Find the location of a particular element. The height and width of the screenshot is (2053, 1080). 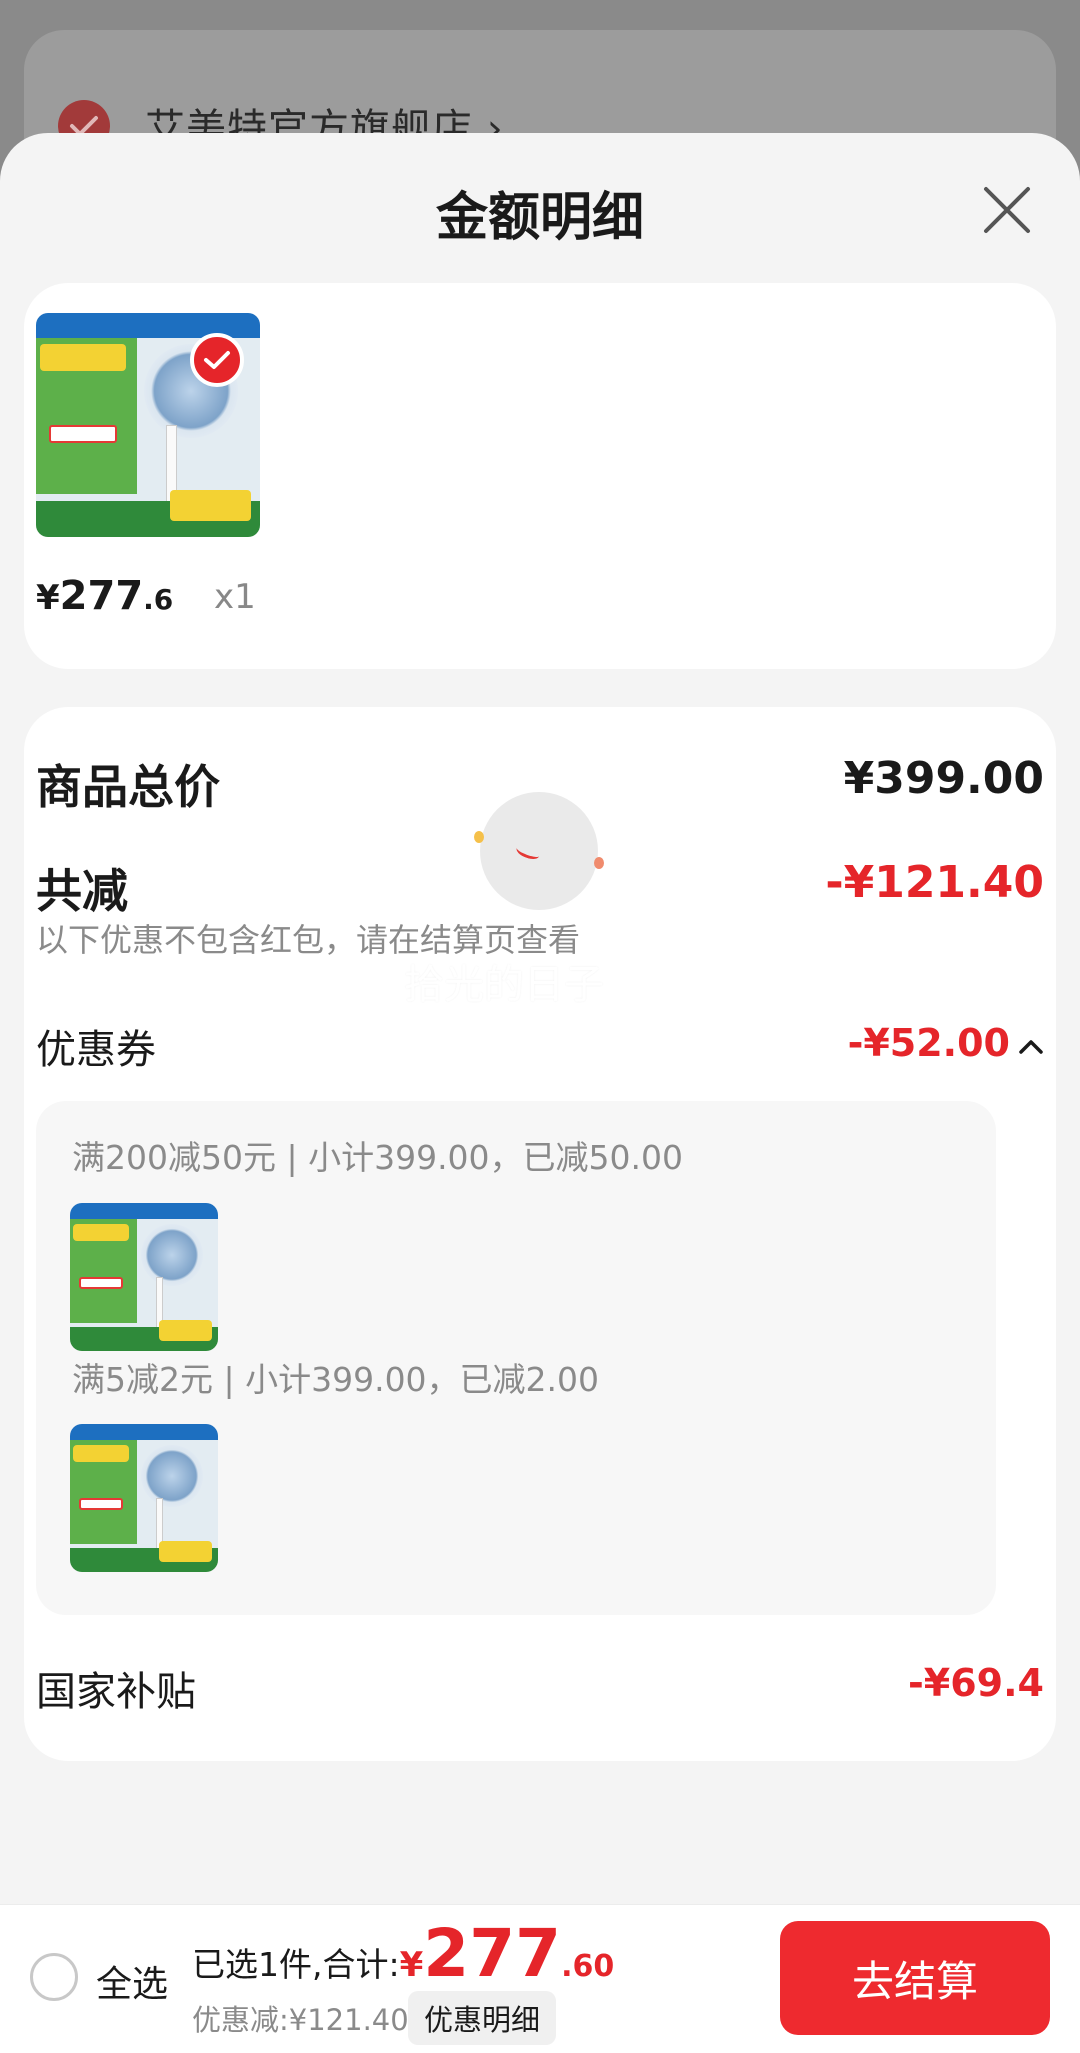

reduction-label: 共减 is located at coordinates (82, 891).